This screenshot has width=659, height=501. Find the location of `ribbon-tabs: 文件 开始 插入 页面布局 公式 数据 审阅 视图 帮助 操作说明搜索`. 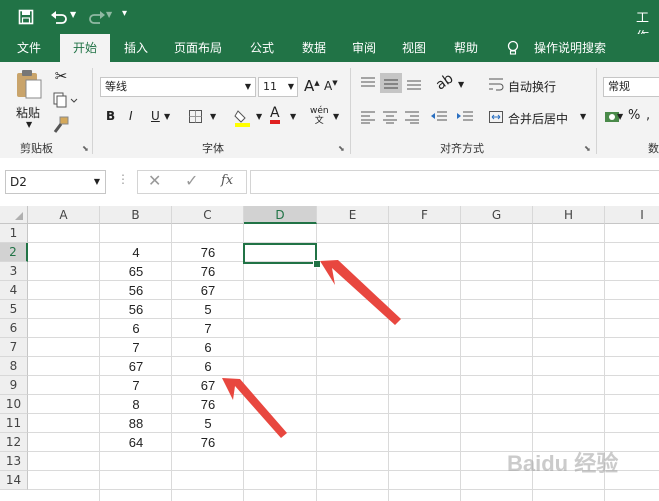

ribbon-tabs: 文件 开始 插入 页面布局 公式 数据 审阅 视图 帮助 操作说明搜索 is located at coordinates (329, 48).